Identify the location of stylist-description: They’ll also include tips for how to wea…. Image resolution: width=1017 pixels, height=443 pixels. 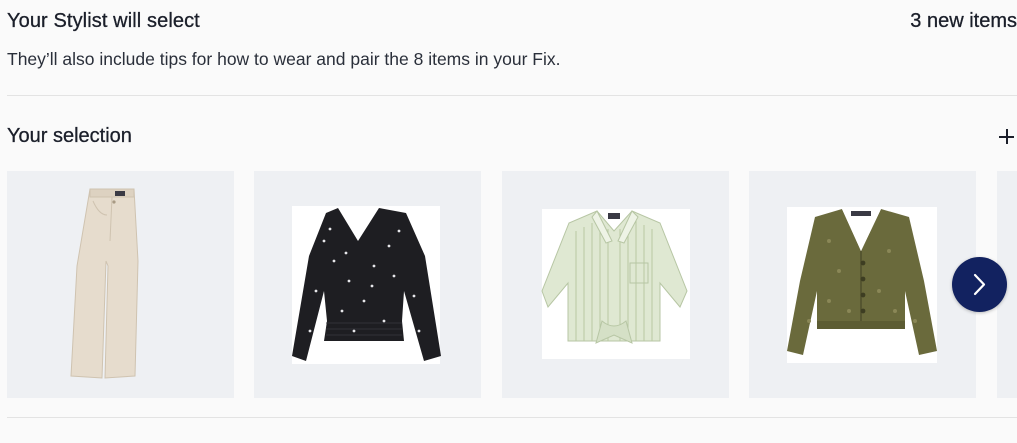
(284, 59).